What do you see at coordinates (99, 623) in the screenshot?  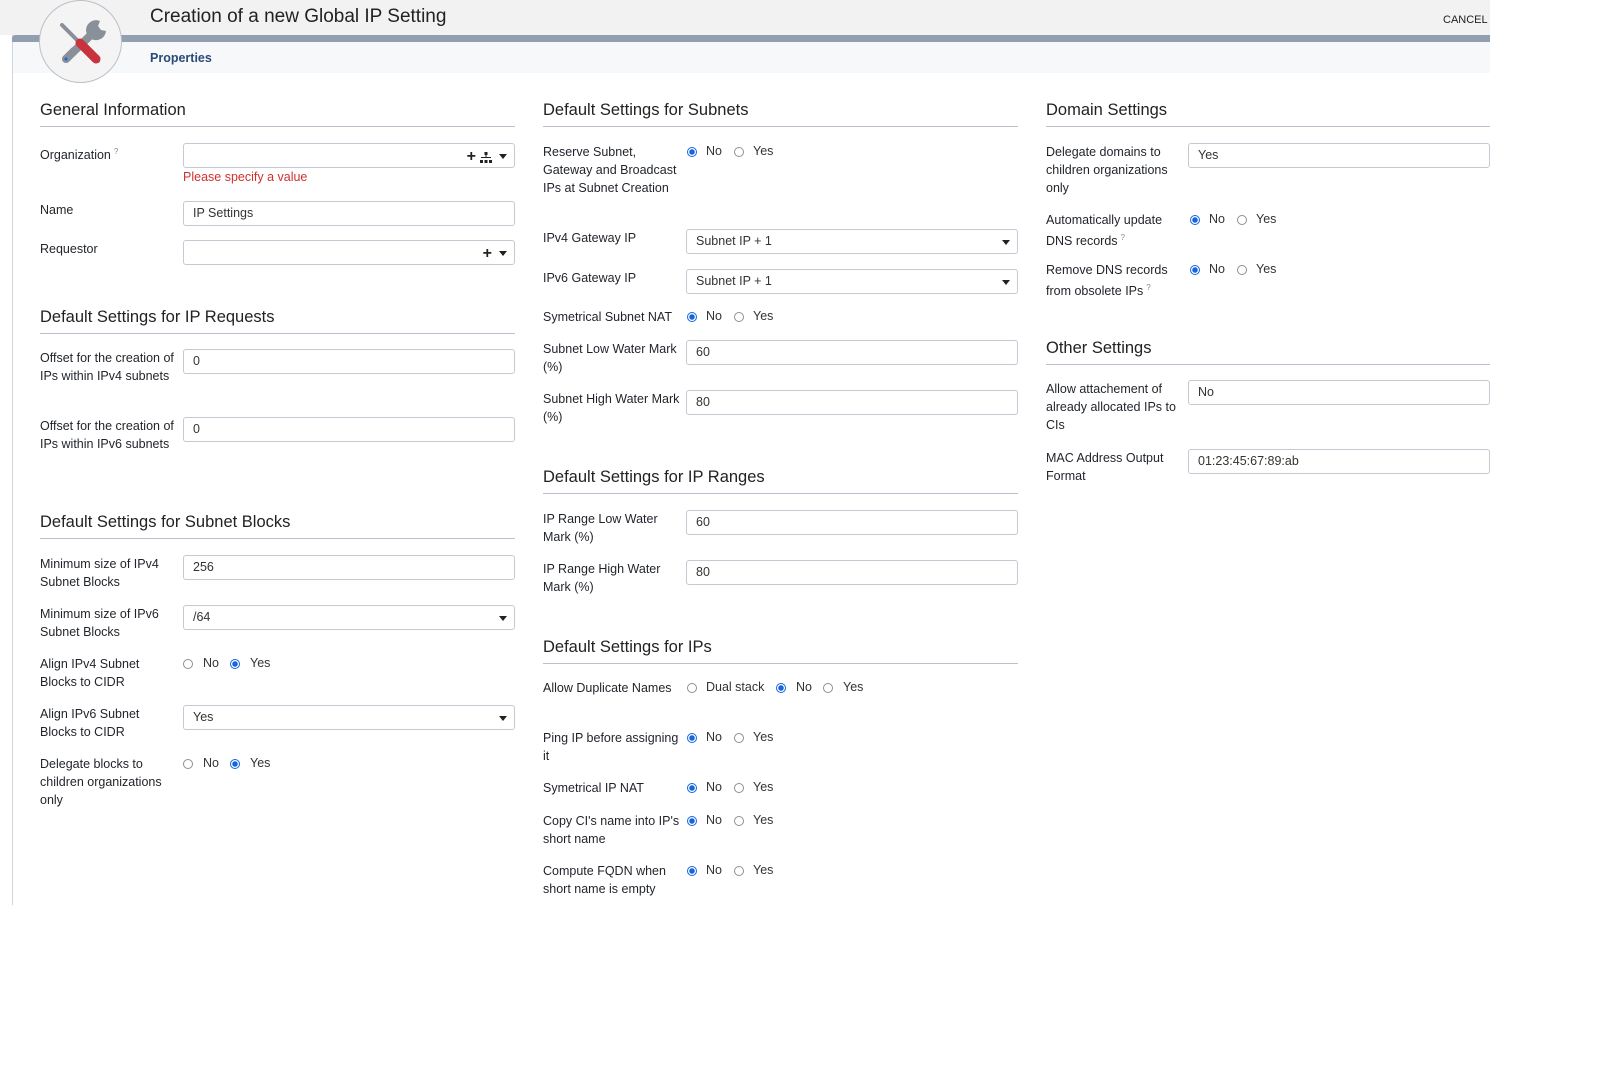 I see `label-text: Minimum size of IPv6 Subnet Blocks` at bounding box center [99, 623].